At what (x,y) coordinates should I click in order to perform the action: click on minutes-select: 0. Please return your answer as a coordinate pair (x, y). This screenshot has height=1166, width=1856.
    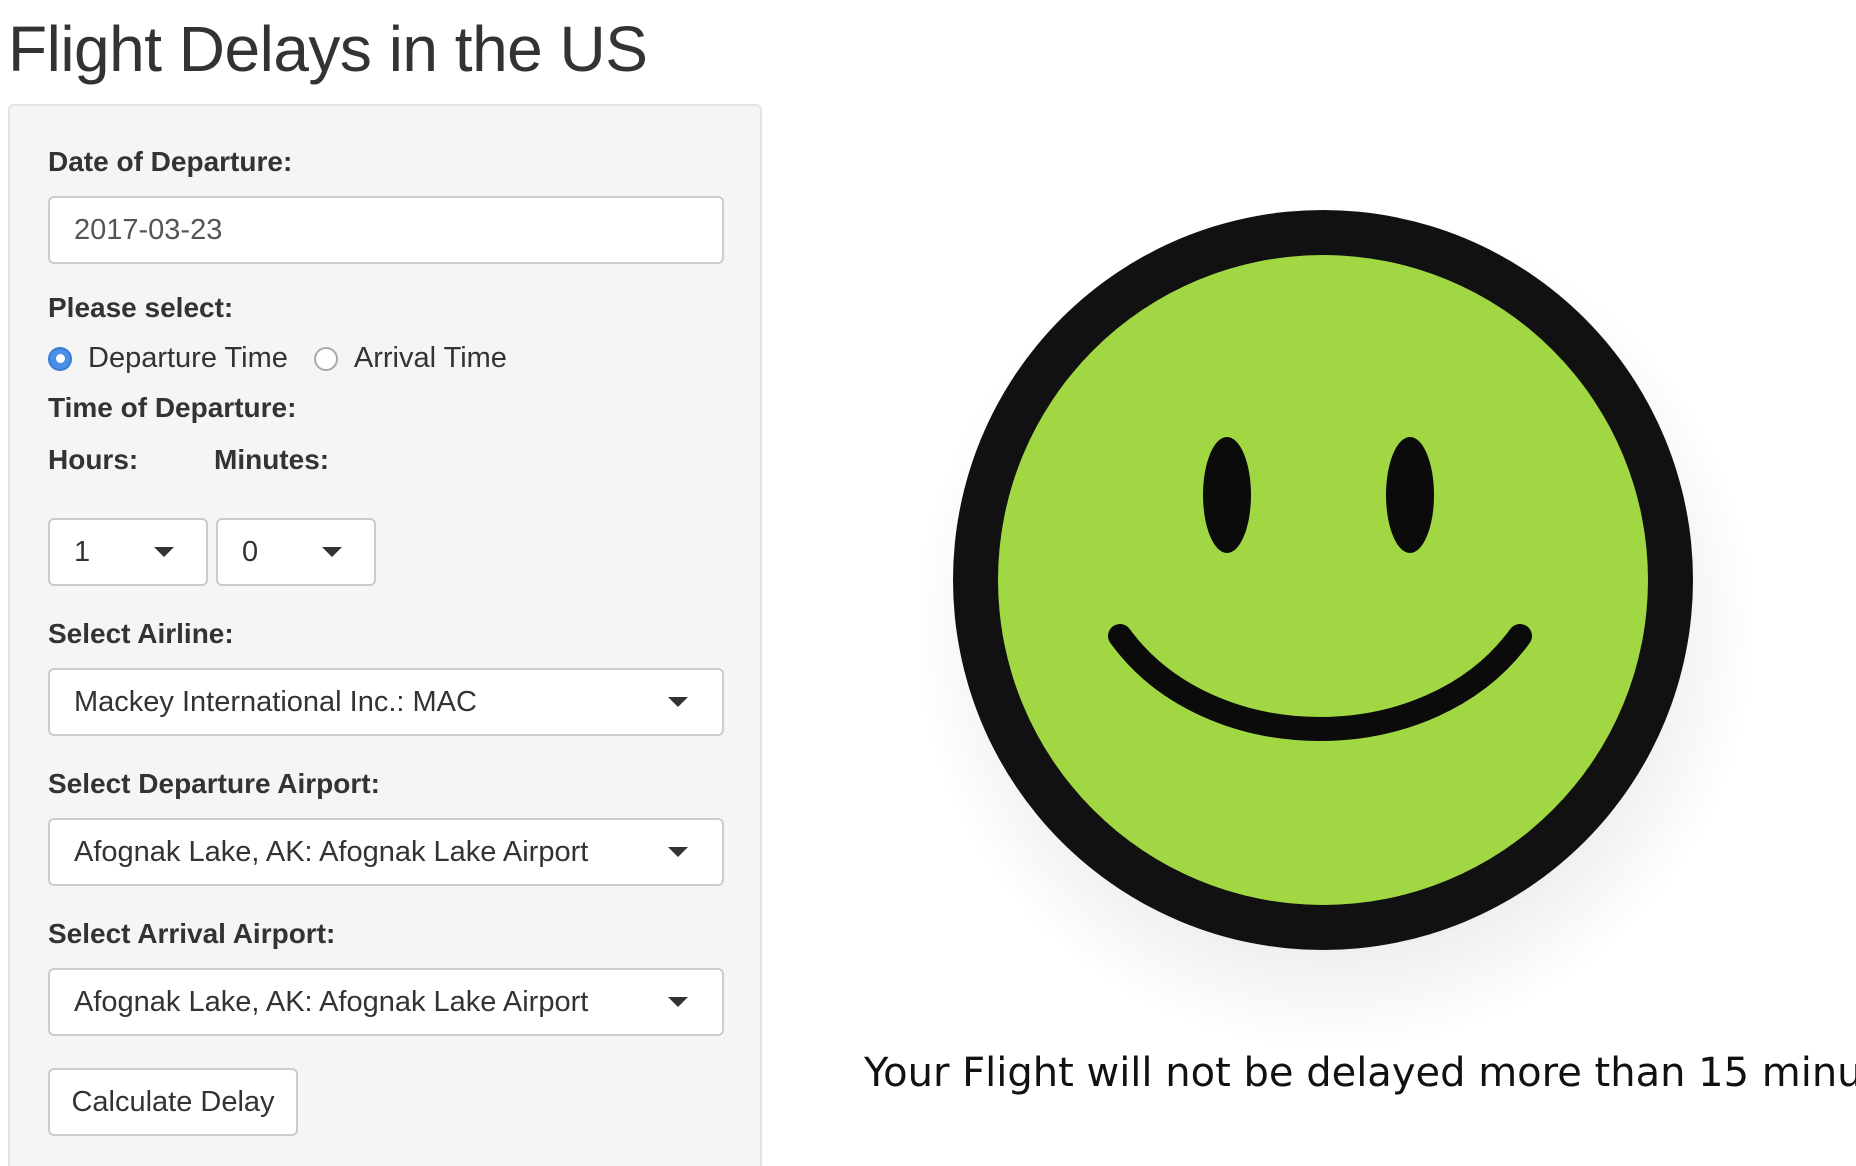
    Looking at the image, I should click on (296, 552).